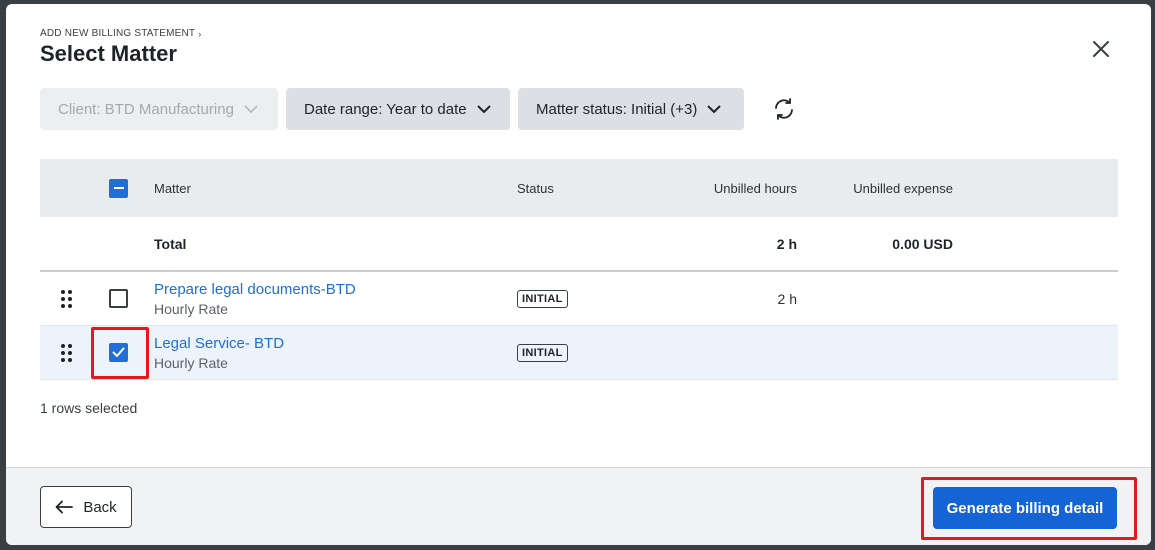  I want to click on close-icon, so click(1101, 49).